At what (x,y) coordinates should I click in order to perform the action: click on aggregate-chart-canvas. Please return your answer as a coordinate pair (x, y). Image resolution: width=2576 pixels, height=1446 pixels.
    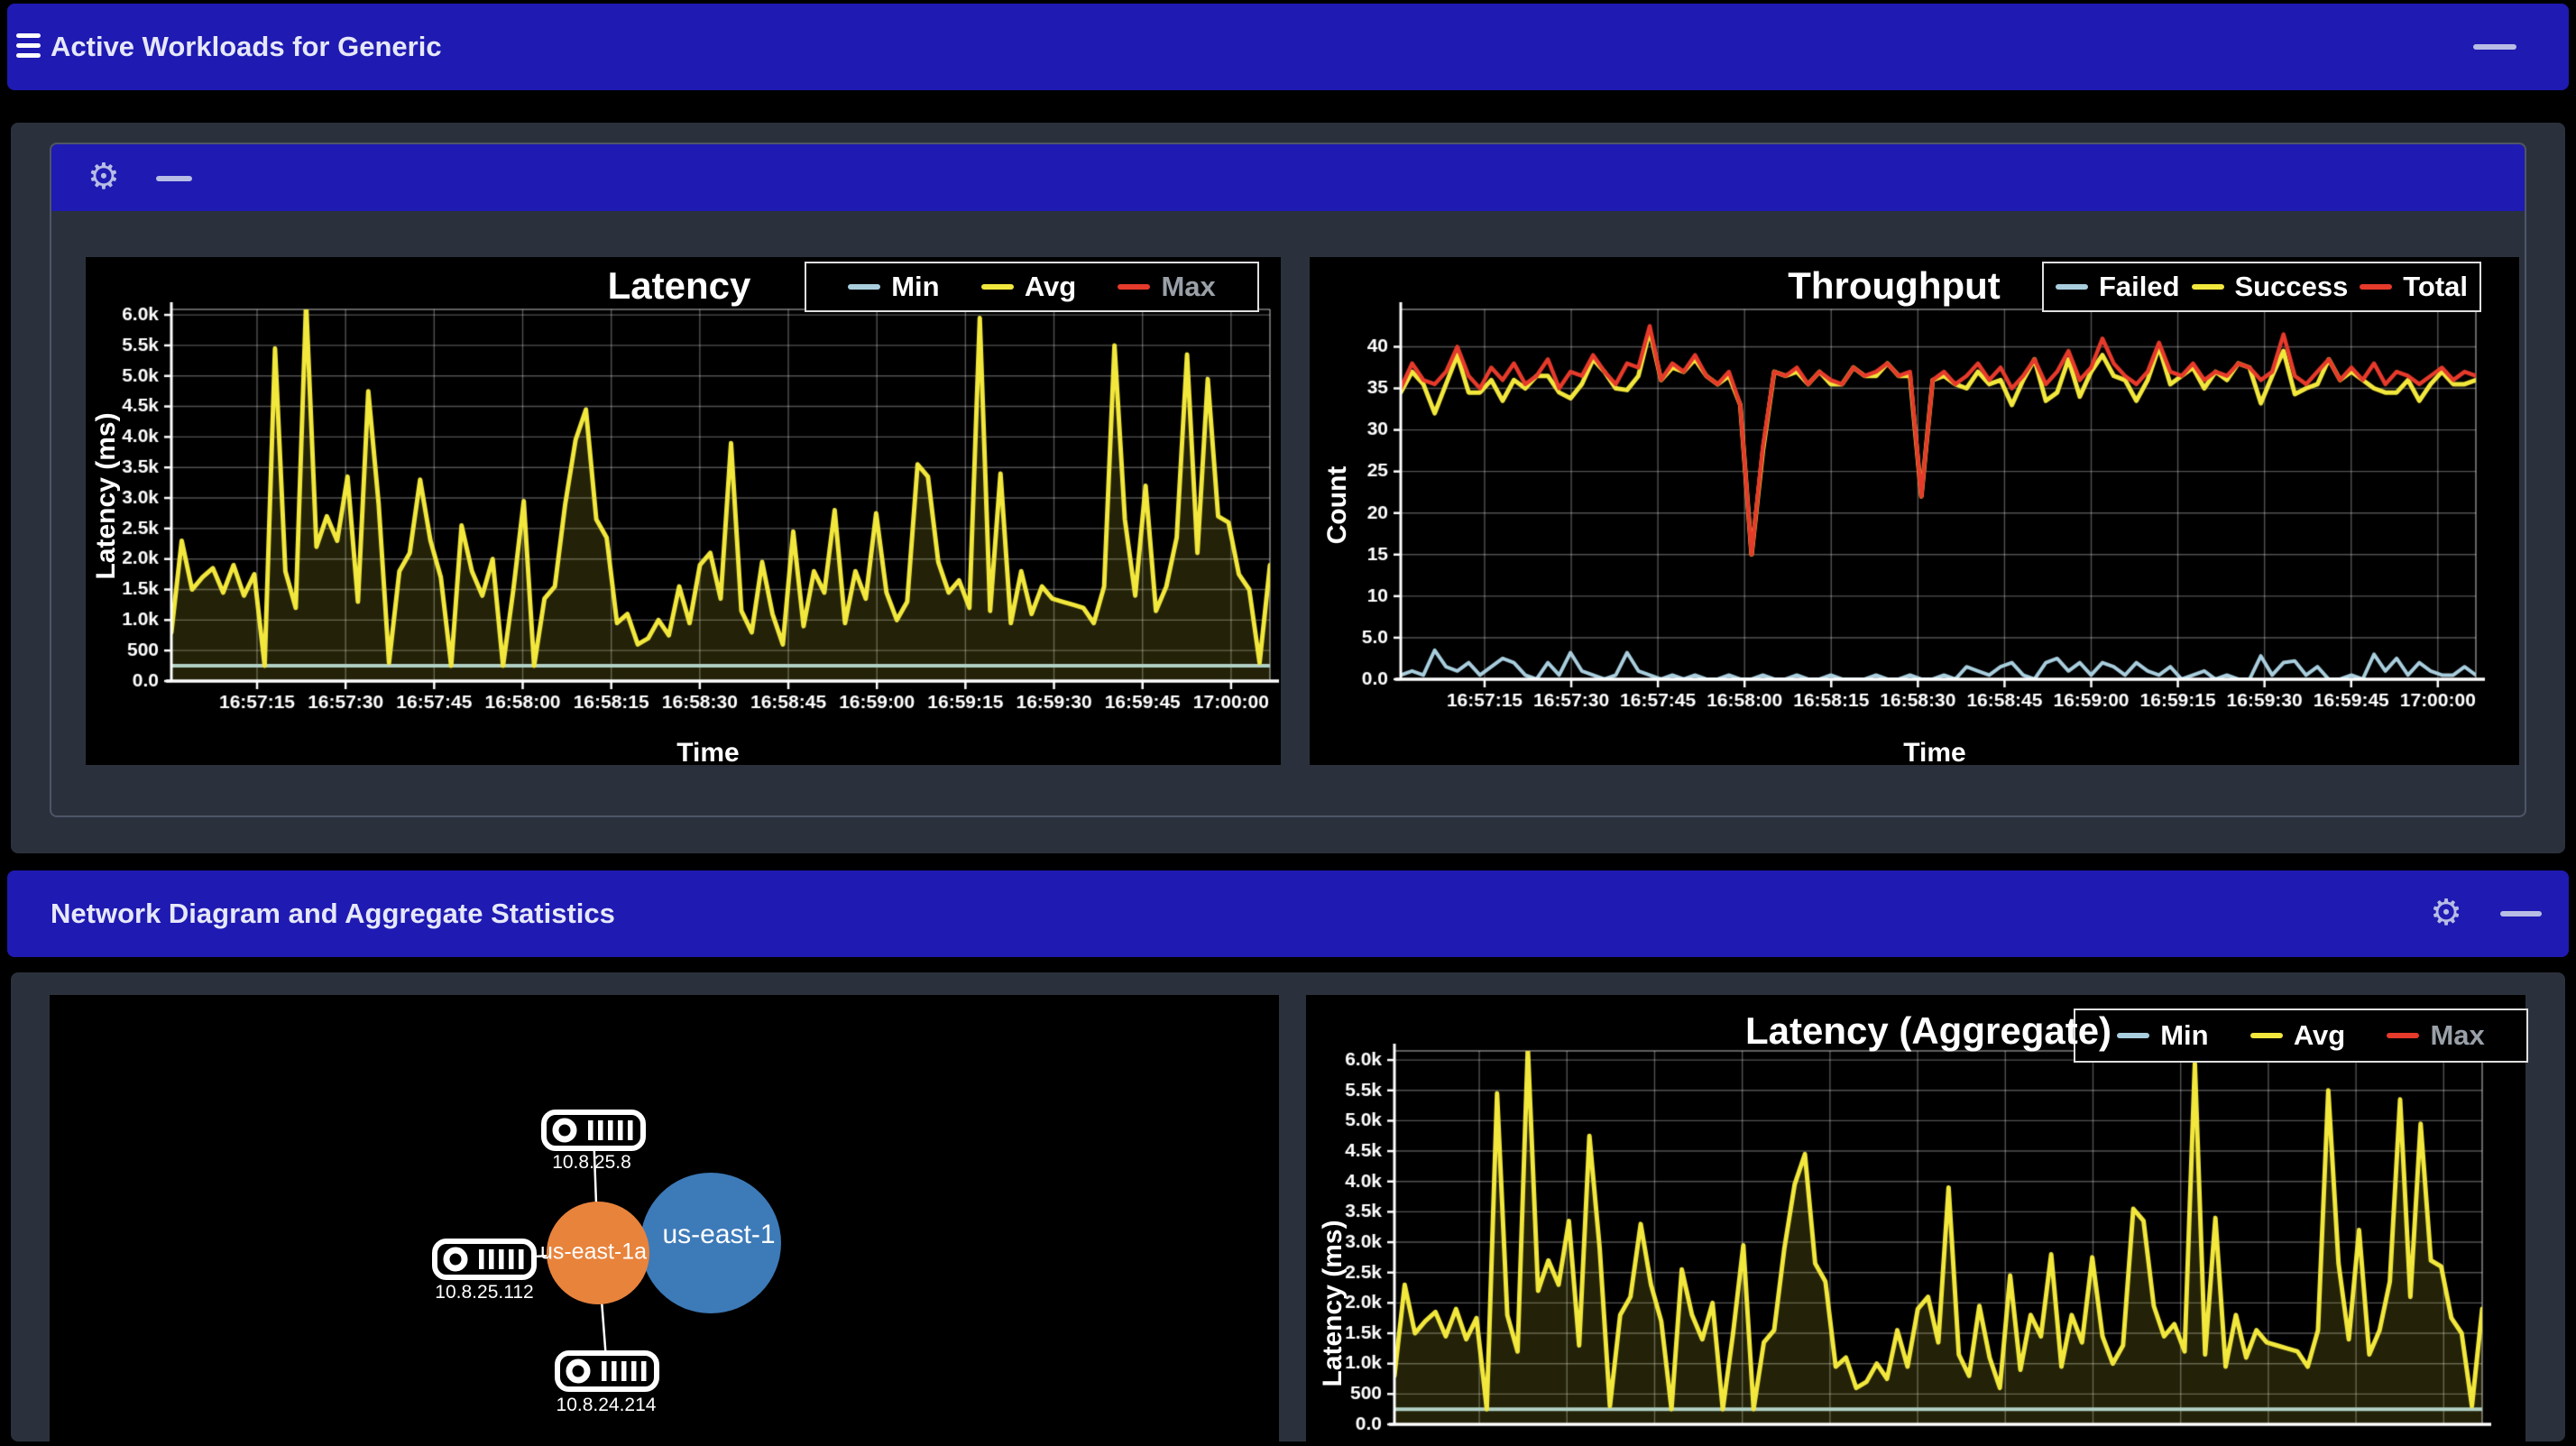
    Looking at the image, I should click on (1915, 1221).